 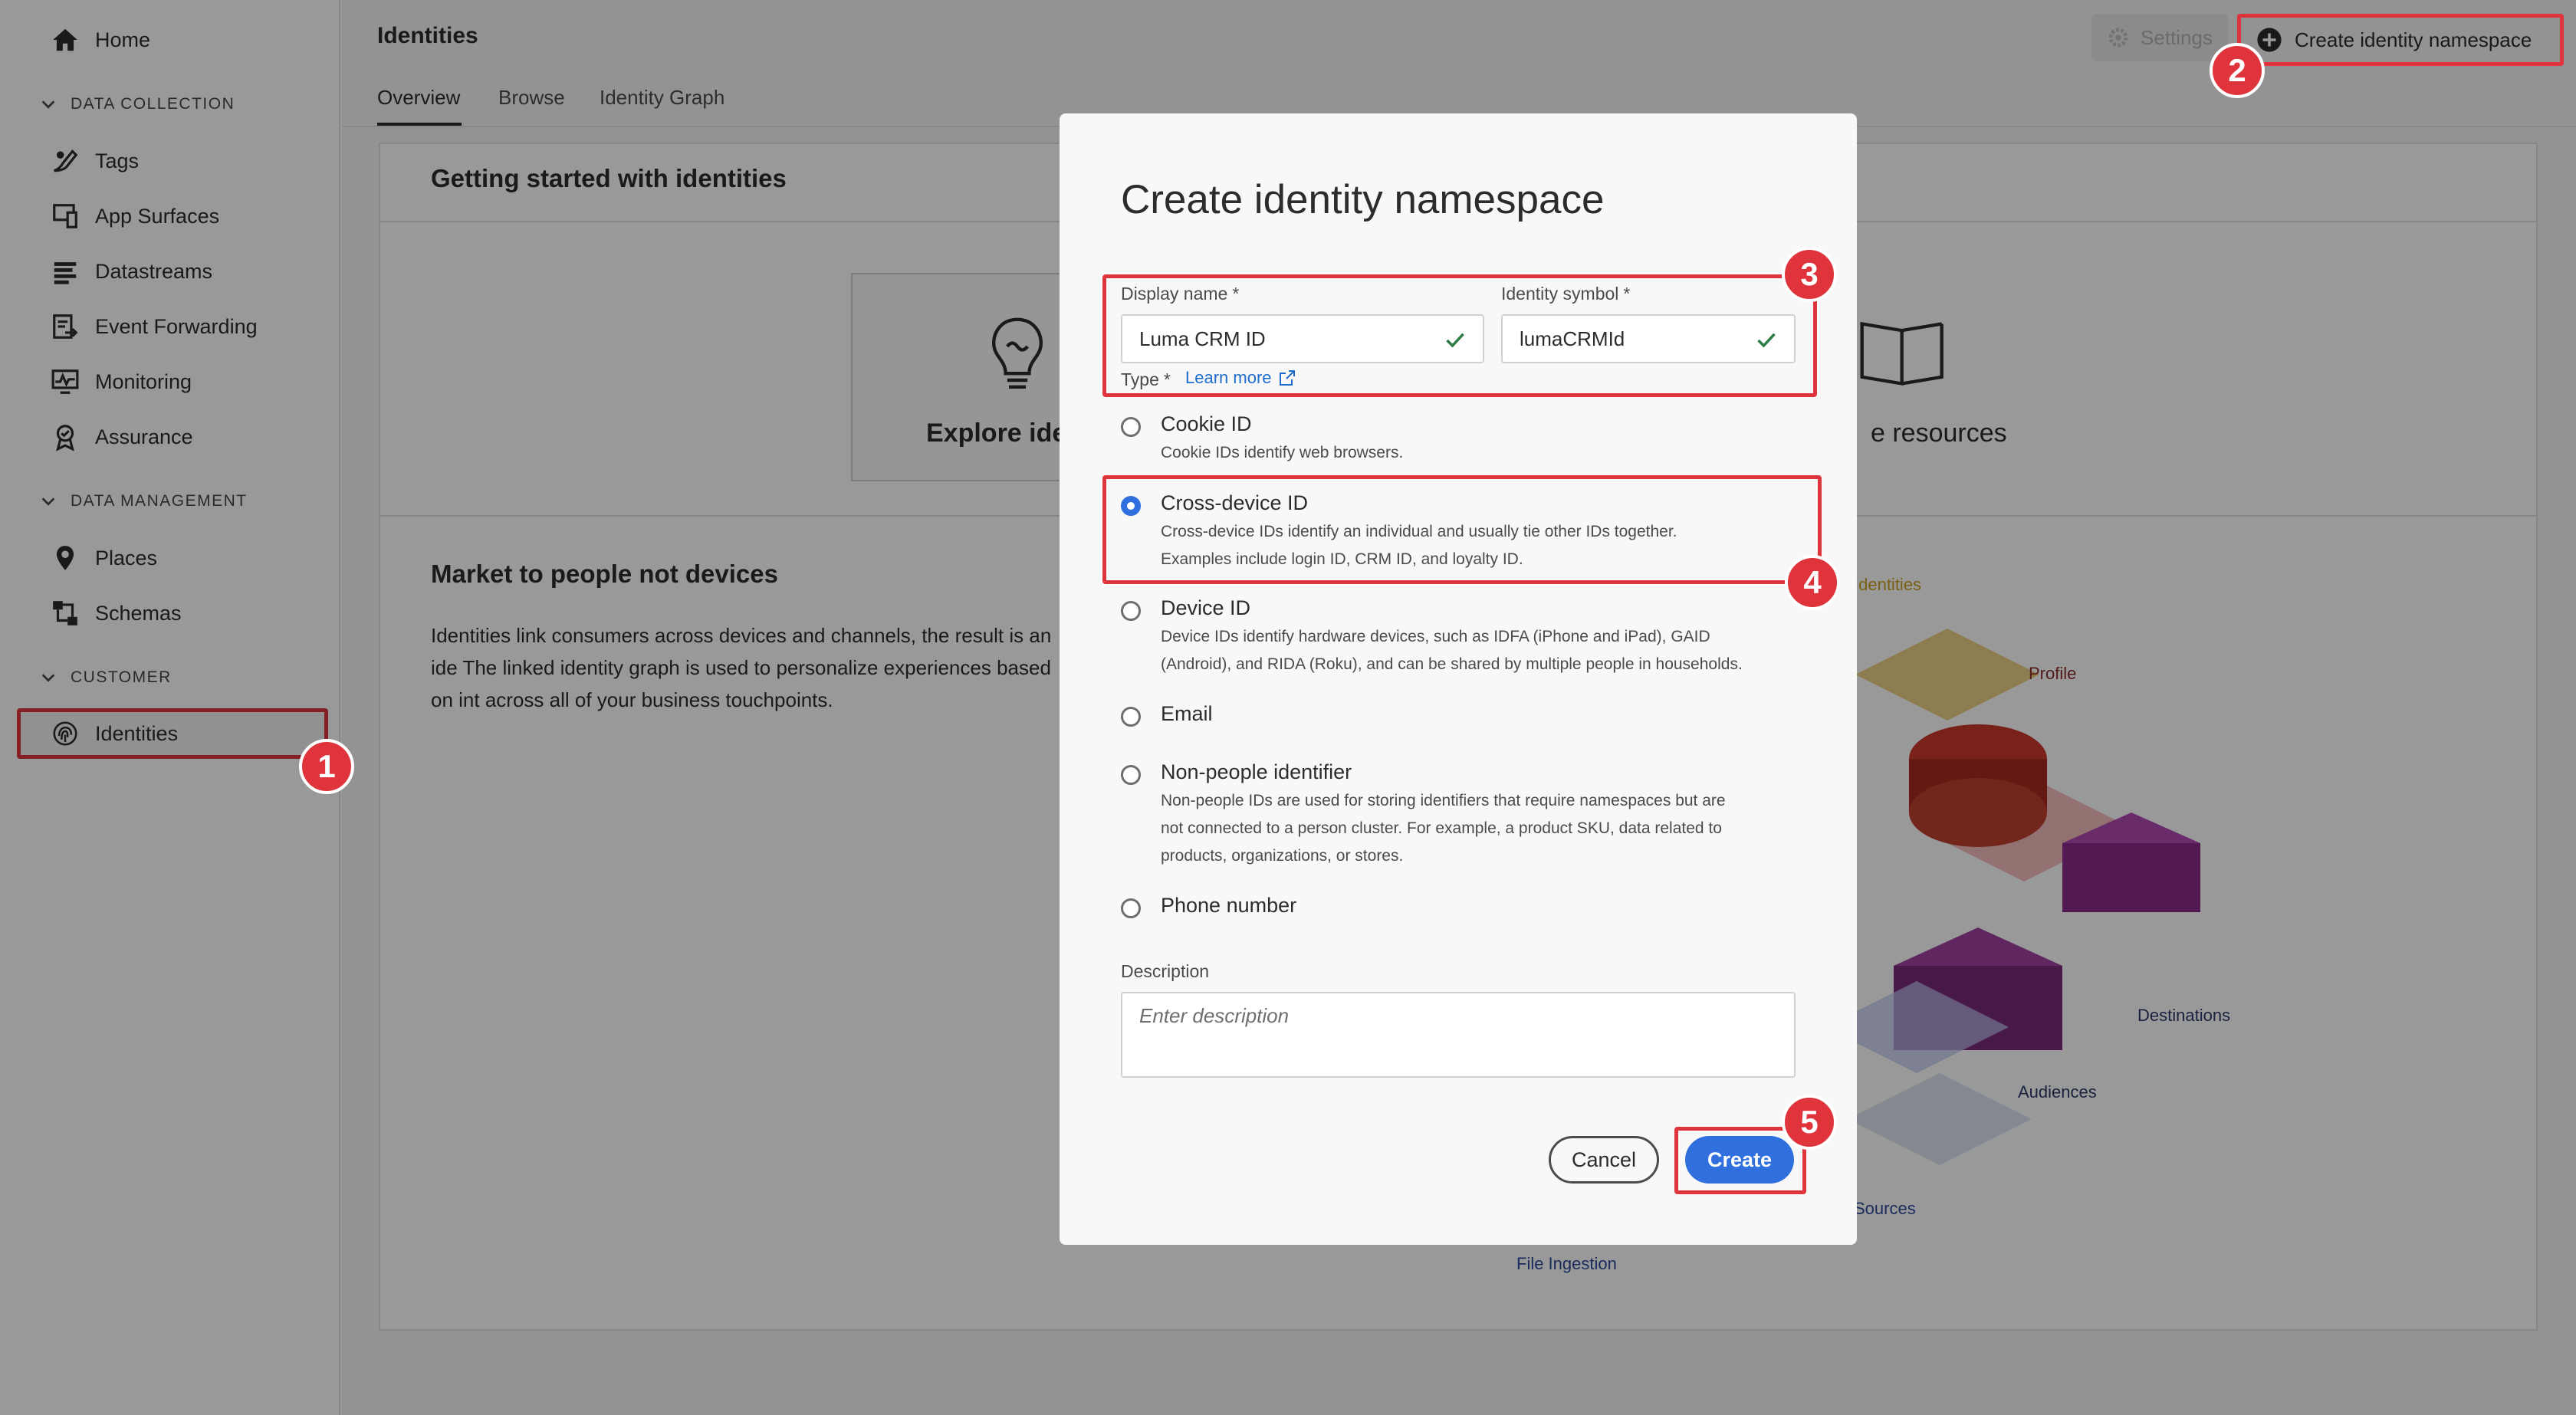 I want to click on dialog-title: Create identity namespace, so click(x=1363, y=199).